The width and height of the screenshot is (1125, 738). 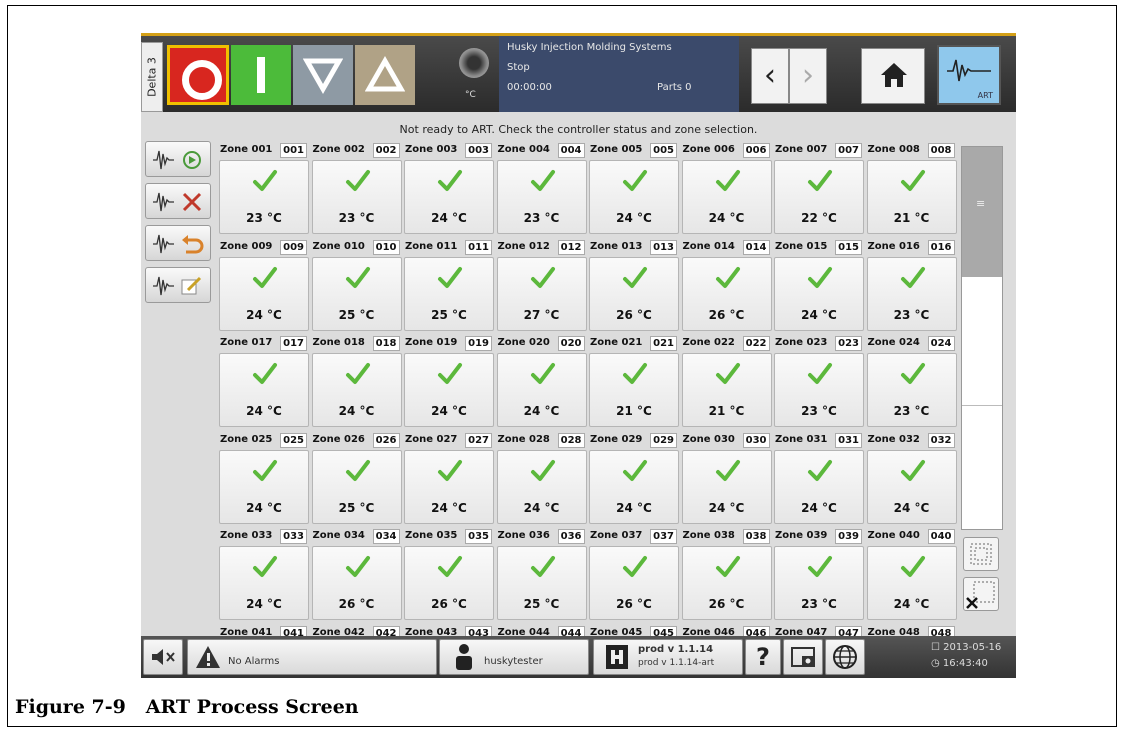 What do you see at coordinates (981, 594) in the screenshot?
I see `deselect-all-button` at bounding box center [981, 594].